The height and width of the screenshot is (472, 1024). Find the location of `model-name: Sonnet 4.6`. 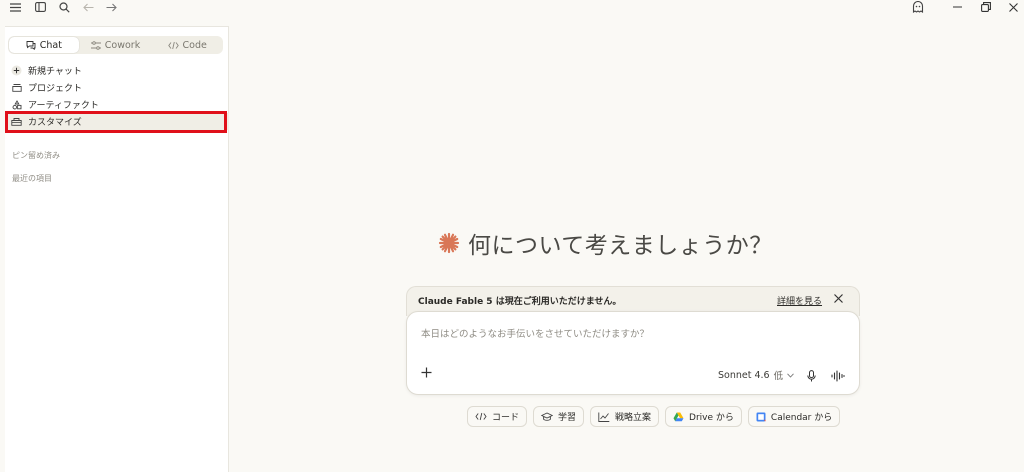

model-name: Sonnet 4.6 is located at coordinates (744, 375).